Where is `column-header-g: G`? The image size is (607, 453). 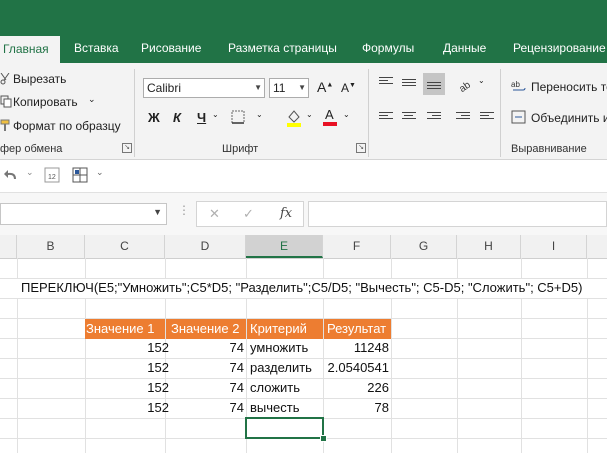
column-header-g: G is located at coordinates (424, 246).